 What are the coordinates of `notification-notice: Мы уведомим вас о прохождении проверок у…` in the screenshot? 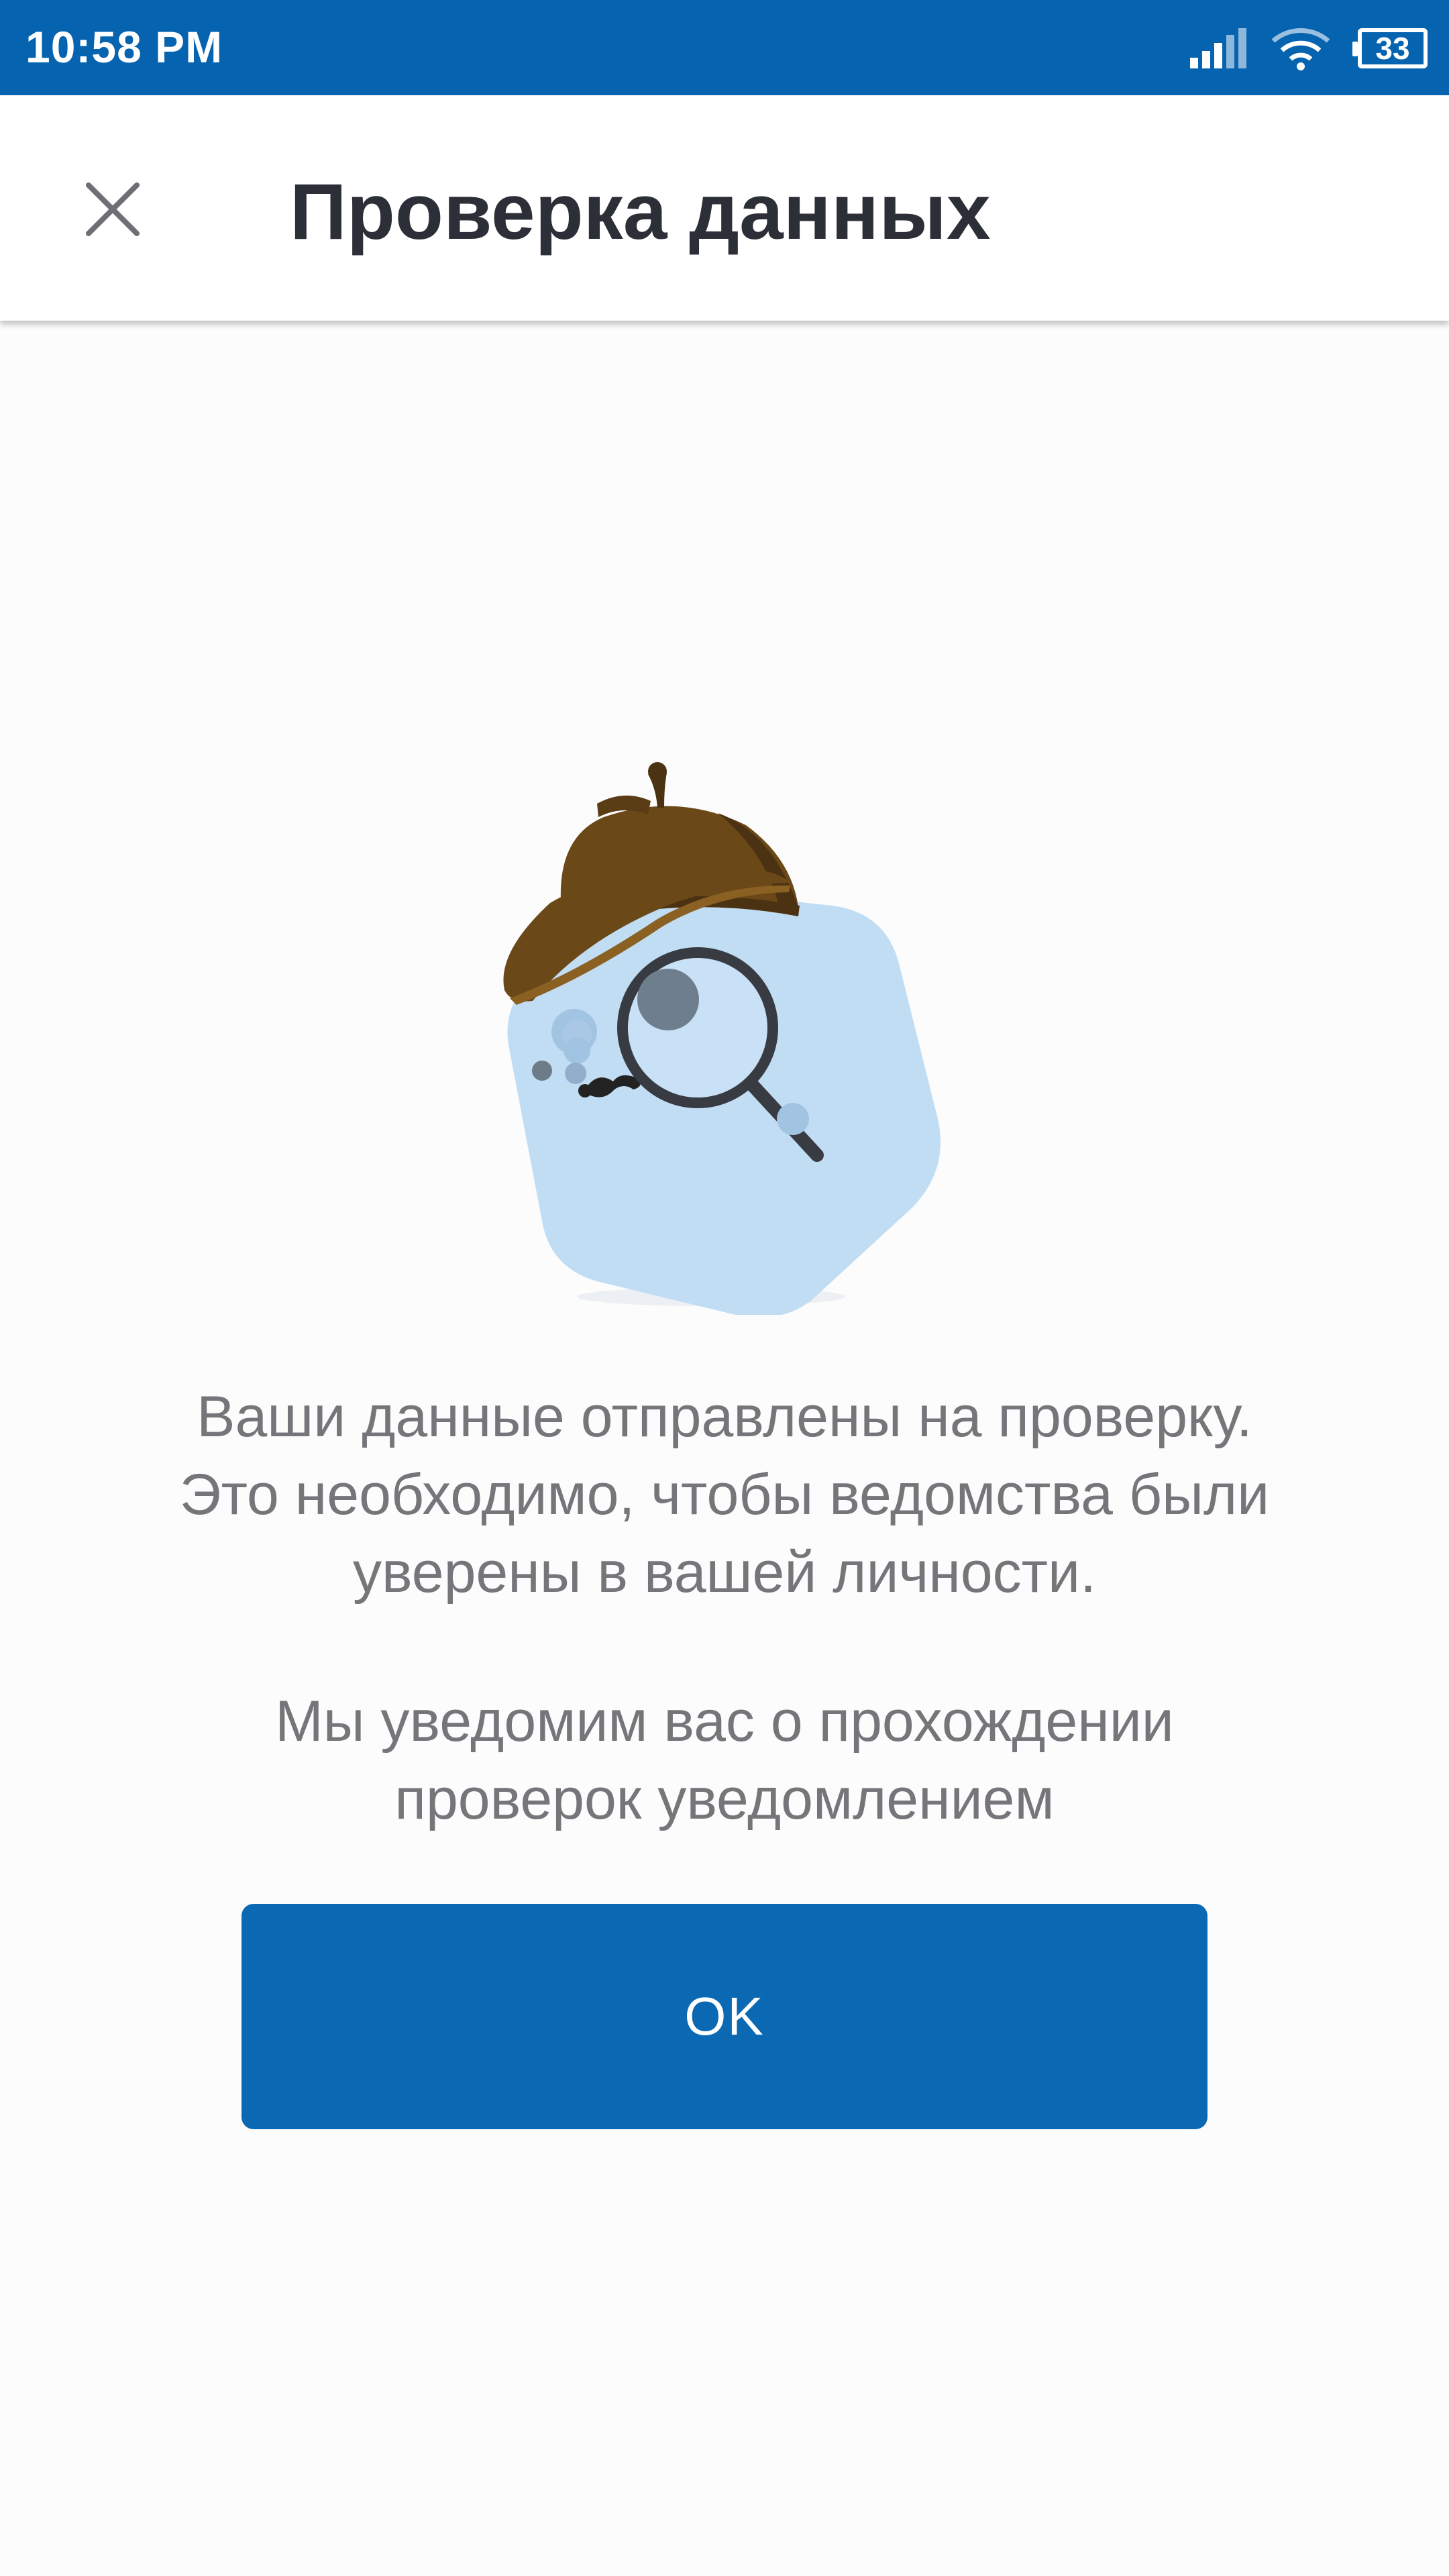 It's located at (724, 1760).